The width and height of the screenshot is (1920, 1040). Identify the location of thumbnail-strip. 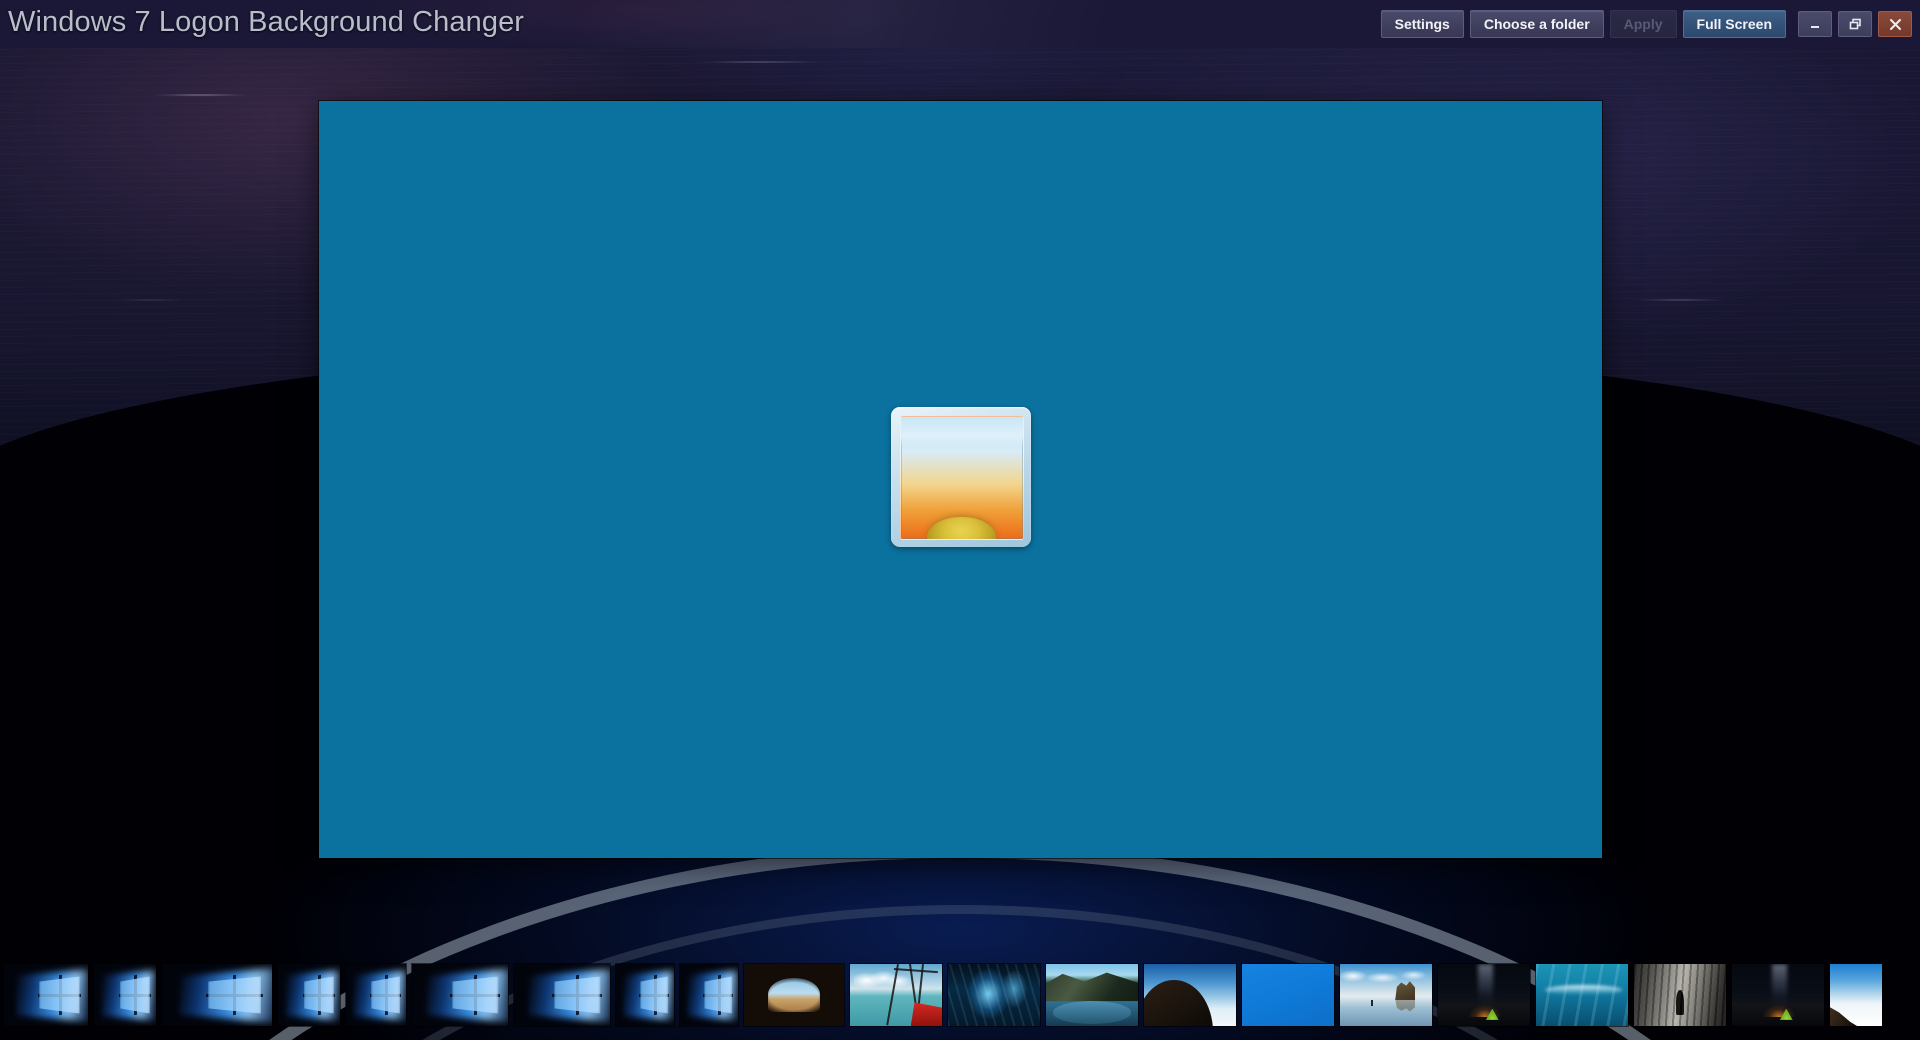
(960, 995).